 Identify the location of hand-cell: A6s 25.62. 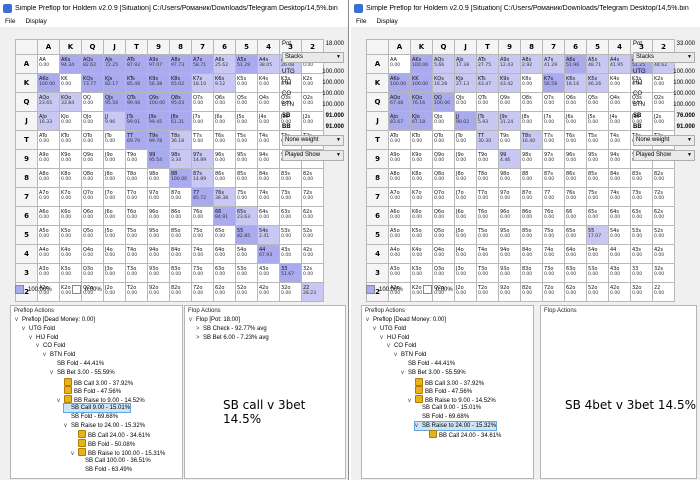
(224, 64).